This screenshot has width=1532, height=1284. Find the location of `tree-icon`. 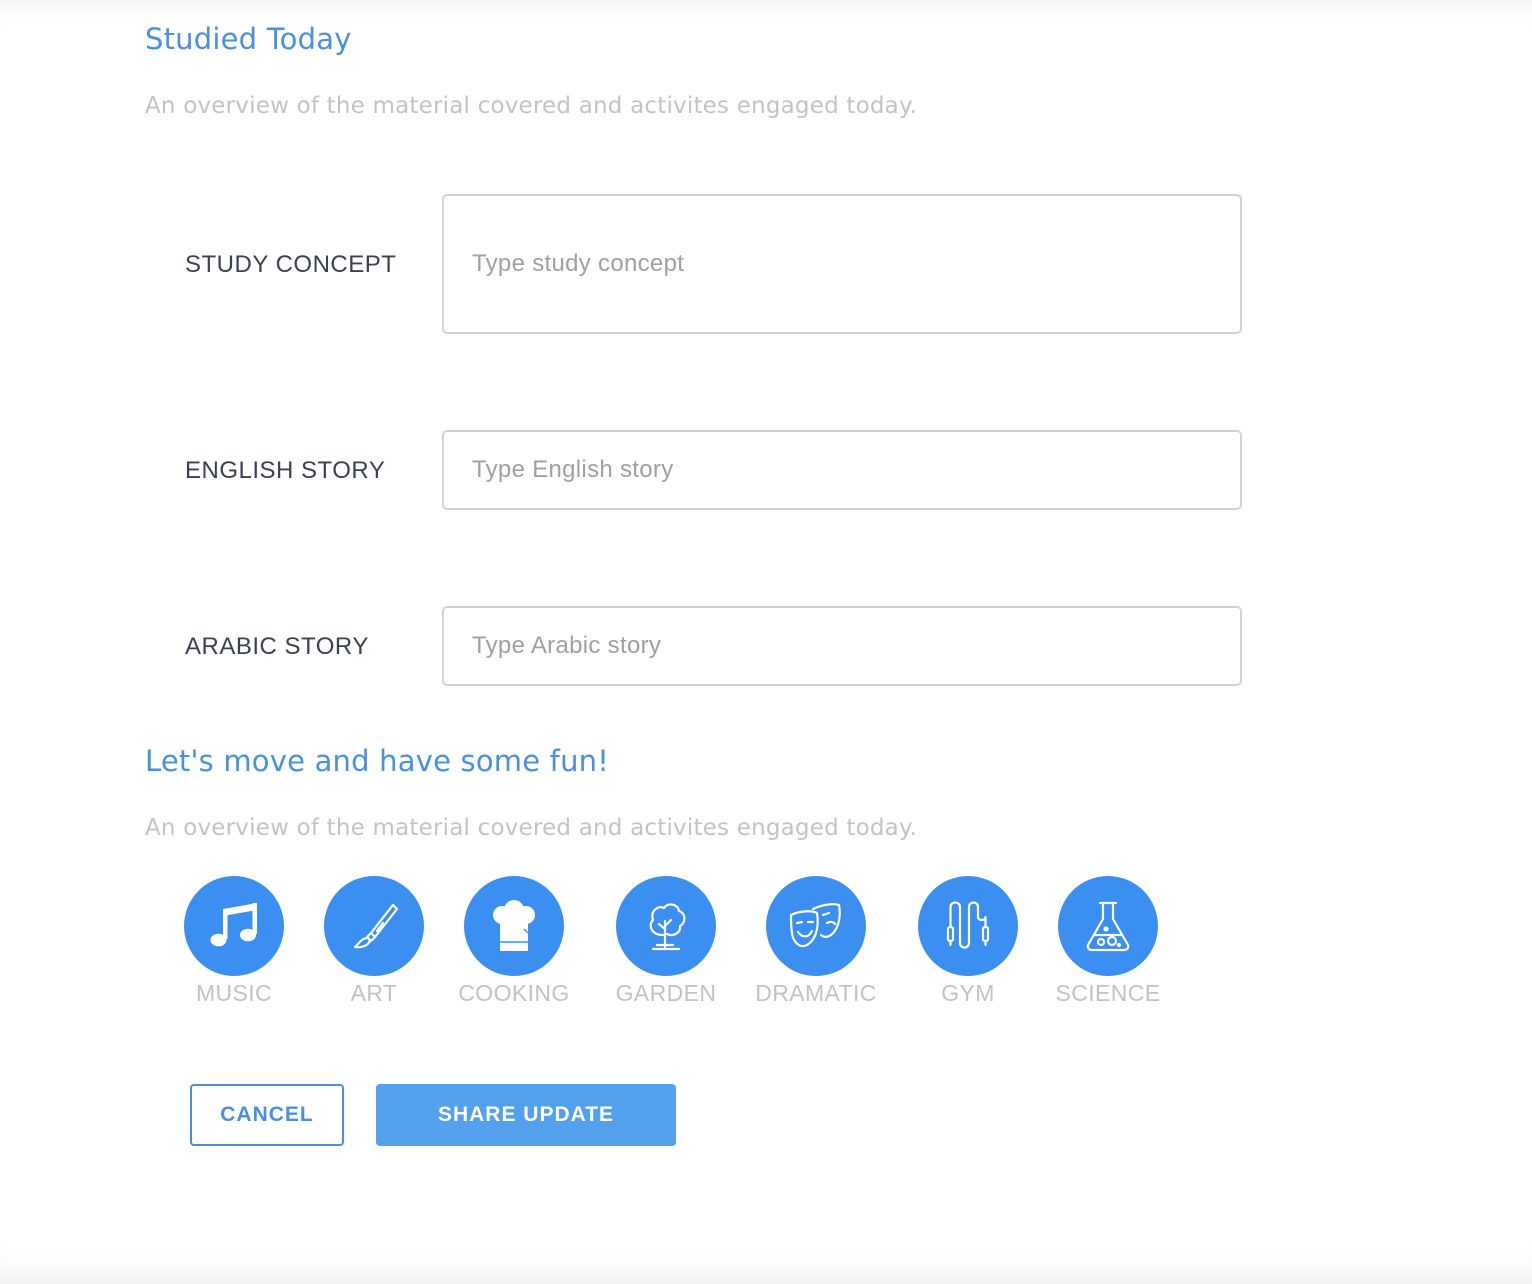

tree-icon is located at coordinates (667, 927).